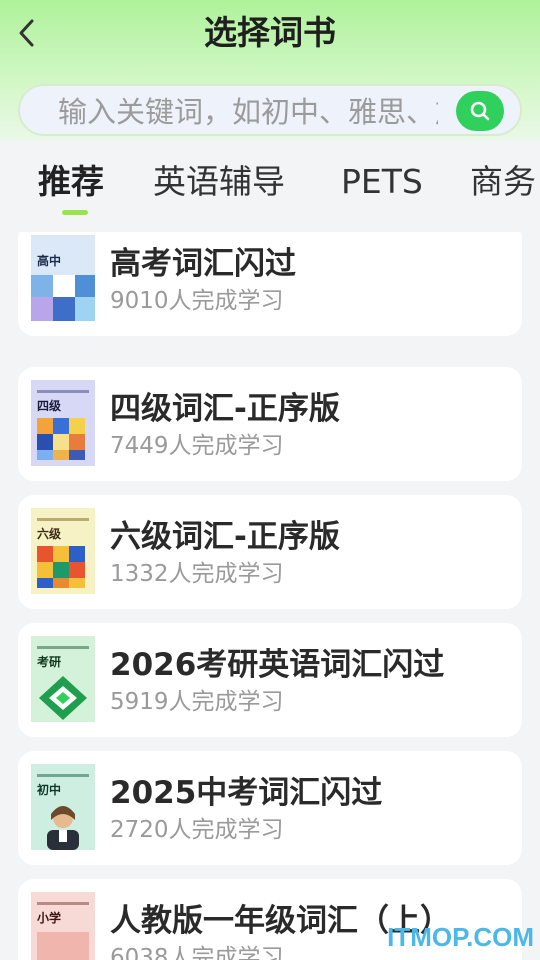  Describe the element at coordinates (503, 182) in the screenshot. I see `tab-business: 商务` at that location.